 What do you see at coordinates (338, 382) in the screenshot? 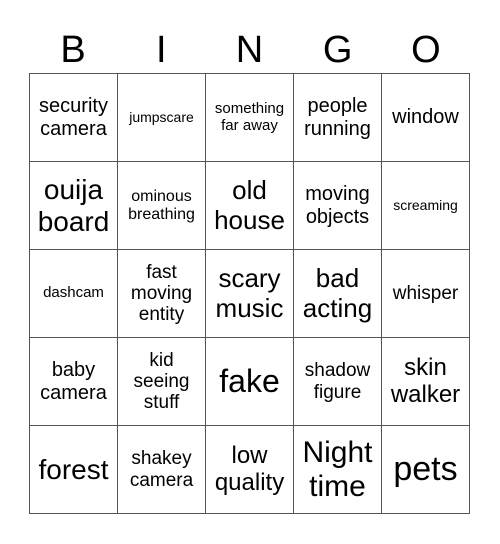
I see `bingo-cell: shadow figure` at bounding box center [338, 382].